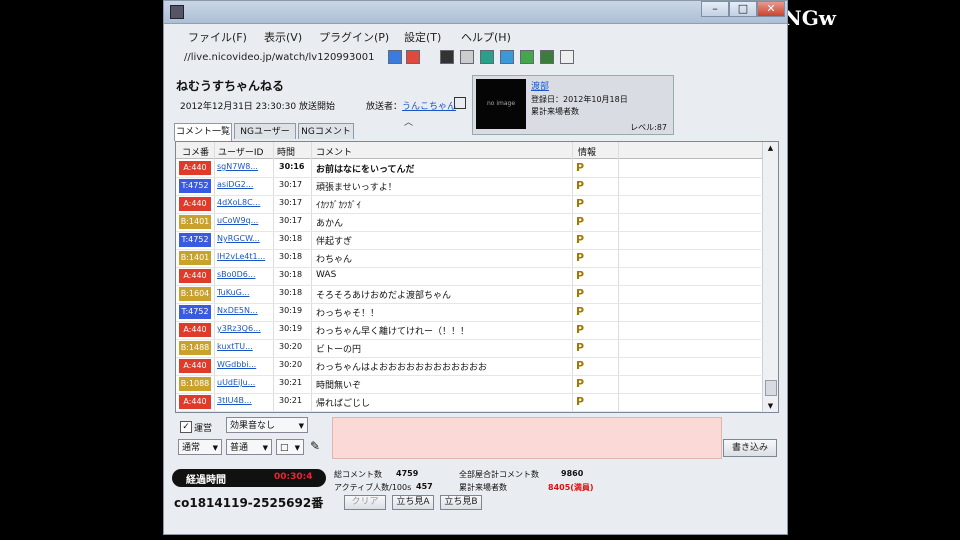 The image size is (960, 540). What do you see at coordinates (413, 57) in the screenshot?
I see `disconnect-icon` at bounding box center [413, 57].